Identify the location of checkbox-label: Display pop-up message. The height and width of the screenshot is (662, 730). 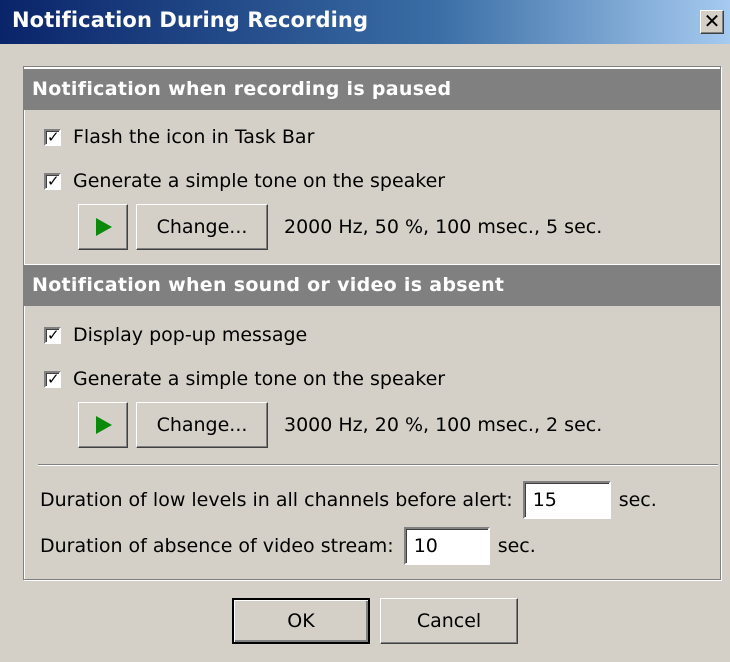
(190, 335).